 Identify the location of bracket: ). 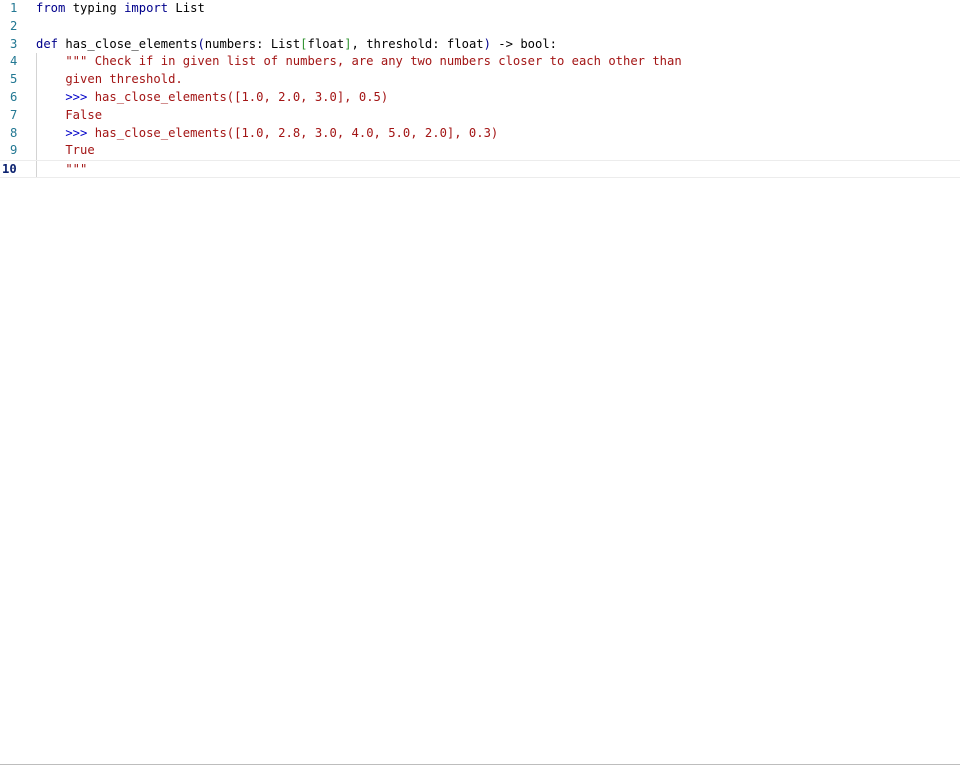
(487, 43).